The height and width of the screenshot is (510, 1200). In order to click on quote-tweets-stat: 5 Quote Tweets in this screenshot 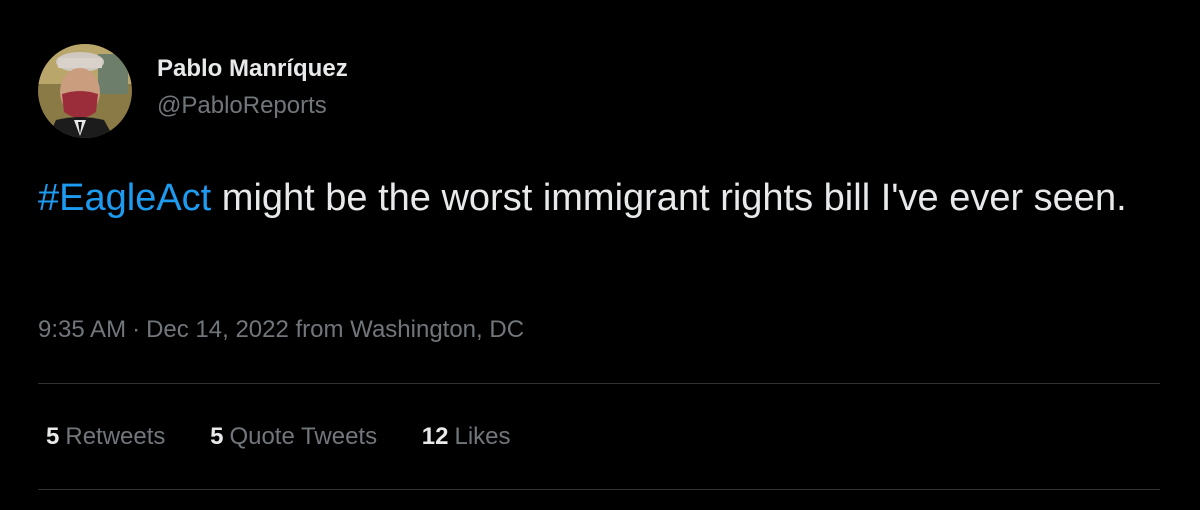, I will do `click(293, 437)`.